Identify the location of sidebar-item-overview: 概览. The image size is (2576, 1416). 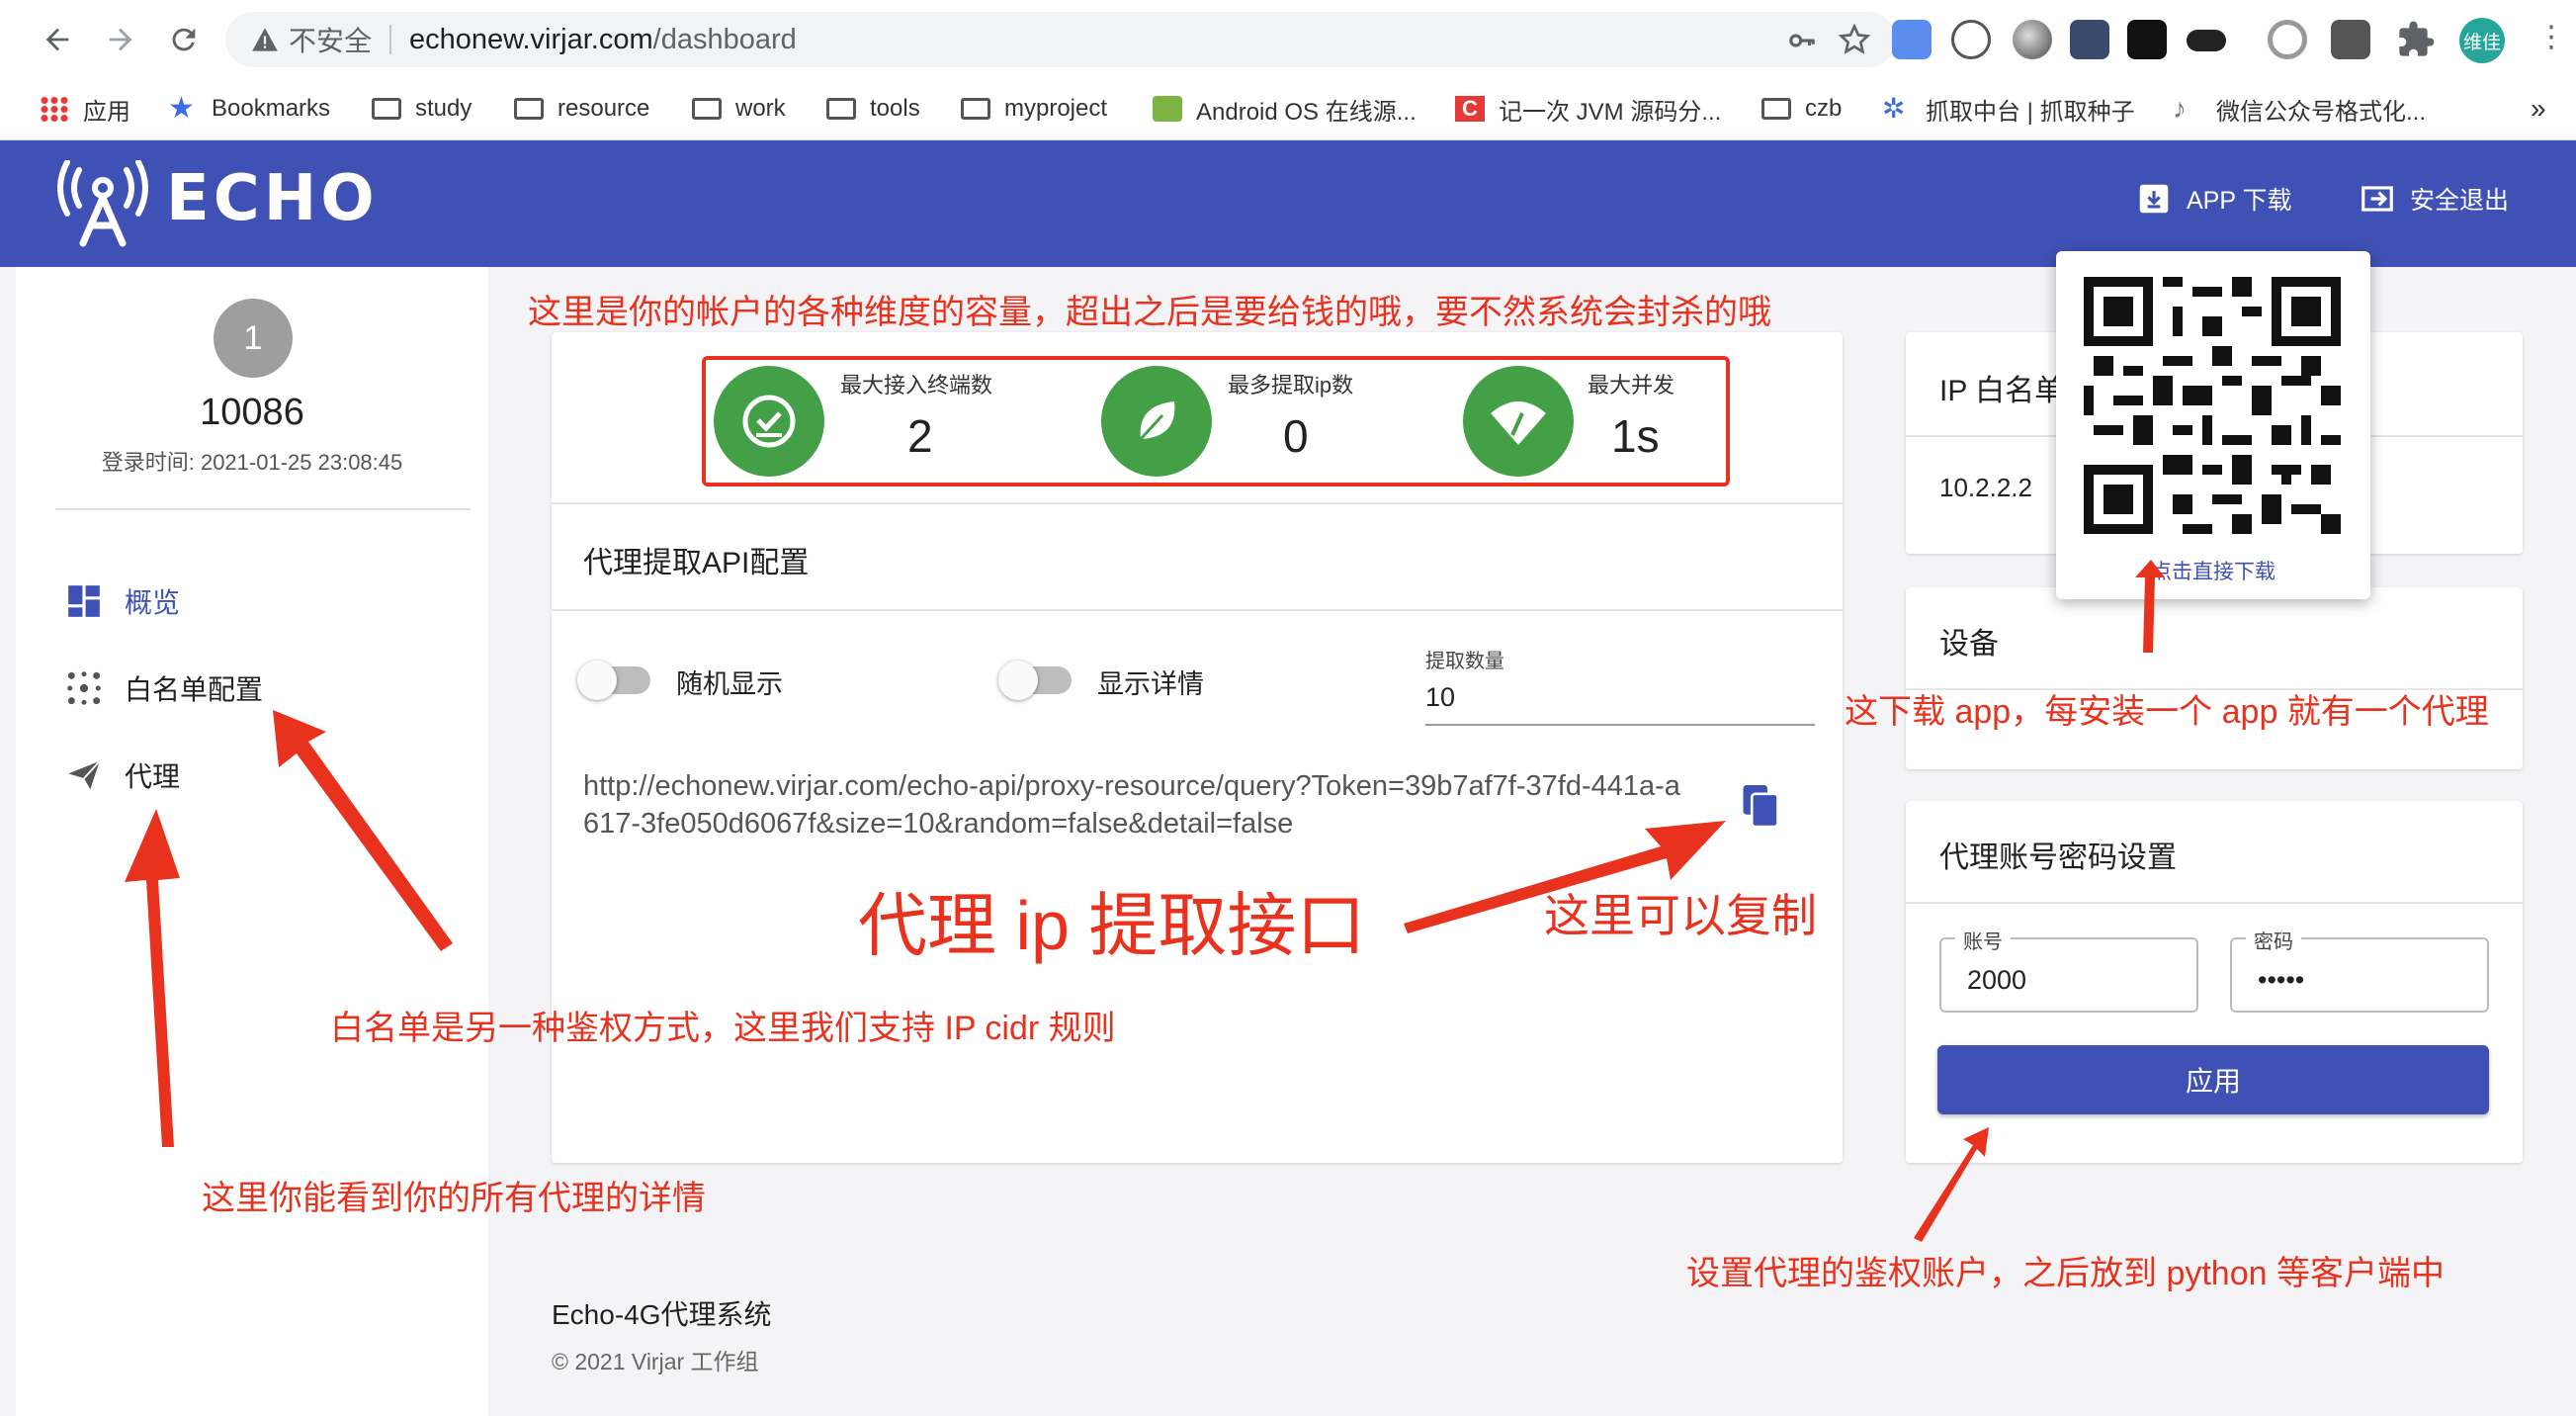
(122, 601).